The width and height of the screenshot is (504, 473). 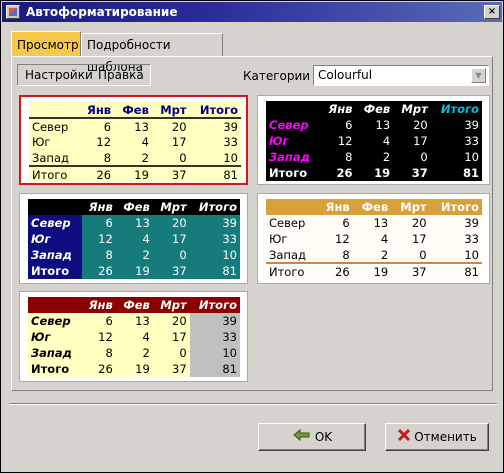 What do you see at coordinates (152, 53) in the screenshot?
I see `tab-template-details: Подробности шаблона` at bounding box center [152, 53].